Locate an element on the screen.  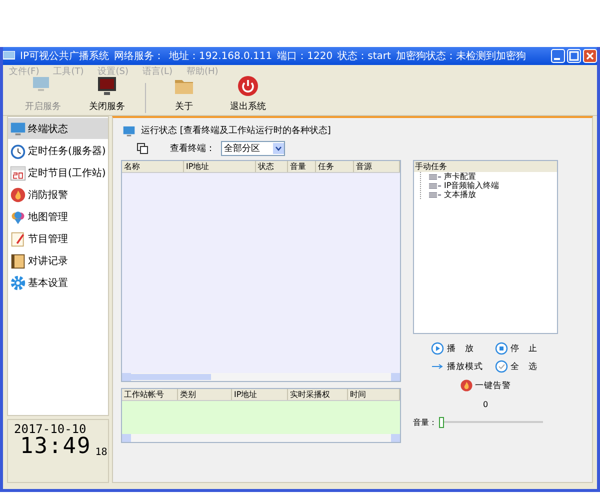
panel-title: 运行状态 [查看终端及工作站运行时的各种状态] is located at coordinates (236, 130).